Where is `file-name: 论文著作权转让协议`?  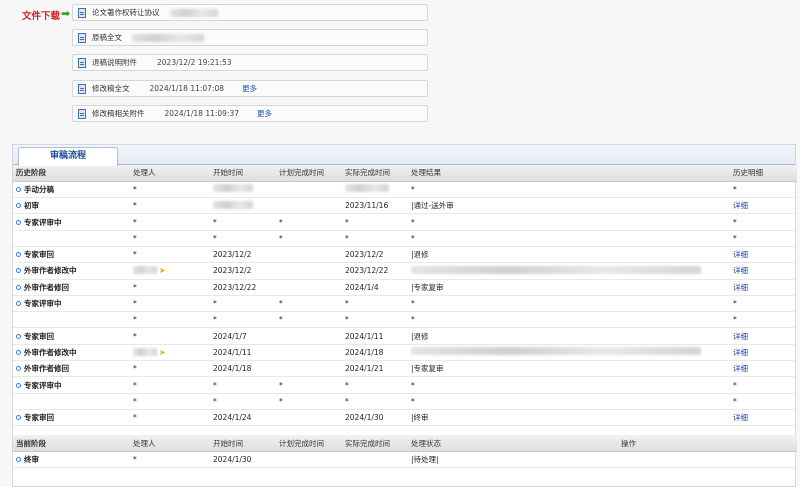 file-name: 论文著作权转让协议 is located at coordinates (126, 12).